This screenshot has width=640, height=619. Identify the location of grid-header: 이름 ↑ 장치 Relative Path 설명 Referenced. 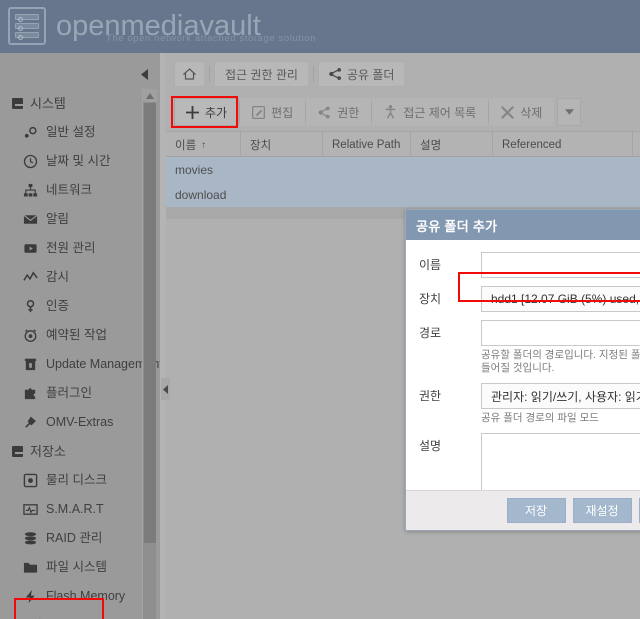
(403, 144).